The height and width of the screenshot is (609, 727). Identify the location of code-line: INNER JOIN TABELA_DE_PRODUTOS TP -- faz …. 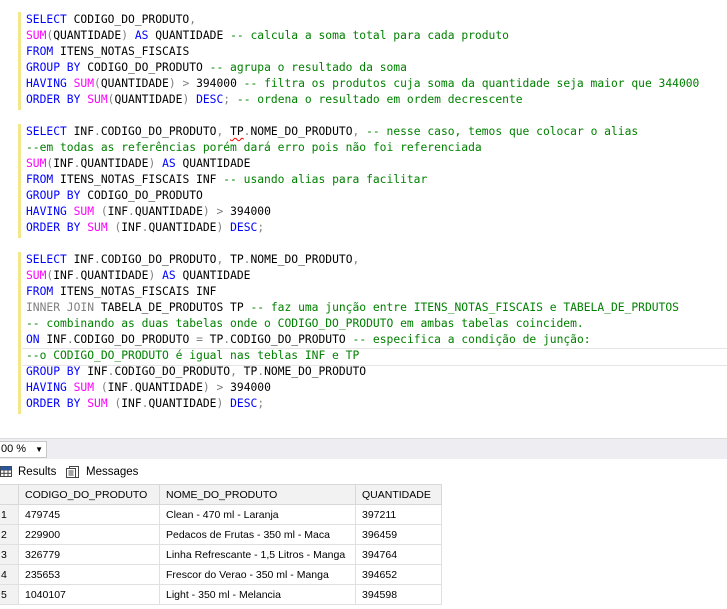
(352, 308).